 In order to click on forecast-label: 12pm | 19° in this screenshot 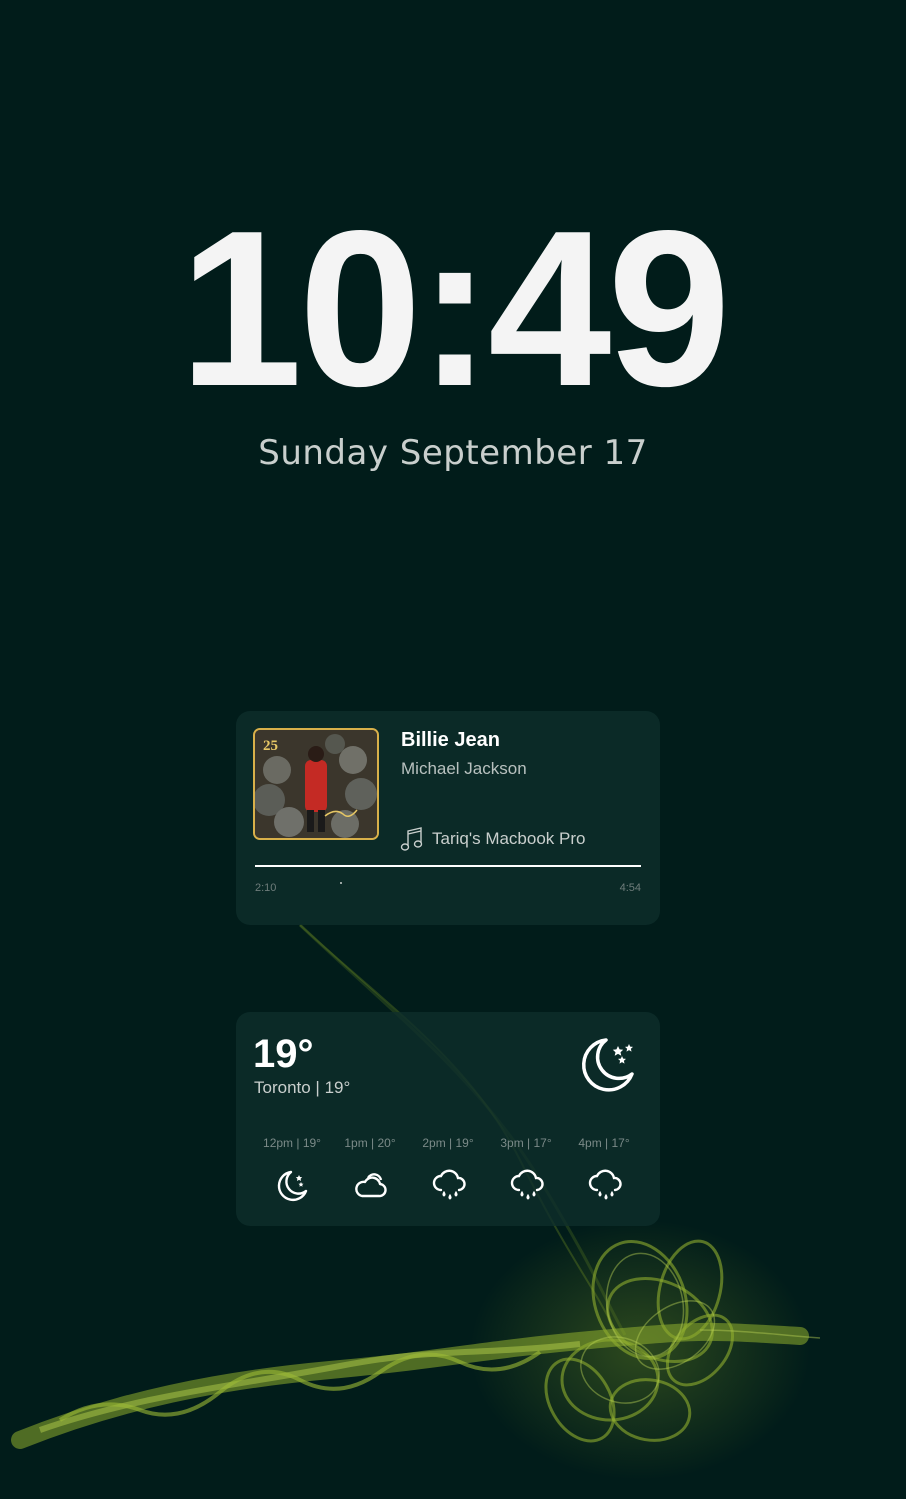, I will do `click(292, 1143)`.